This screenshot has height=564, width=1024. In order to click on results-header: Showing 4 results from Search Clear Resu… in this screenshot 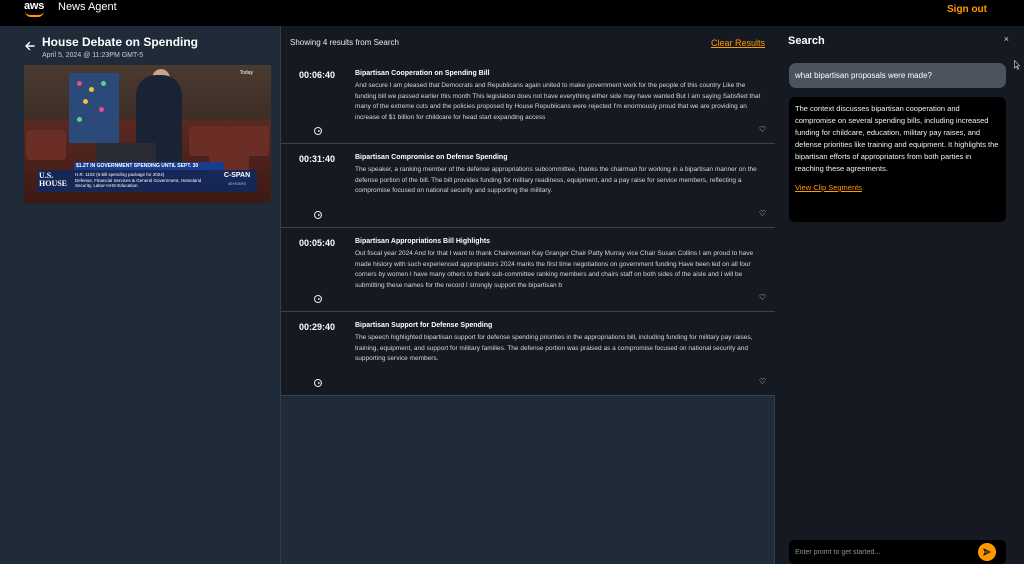, I will do `click(528, 43)`.